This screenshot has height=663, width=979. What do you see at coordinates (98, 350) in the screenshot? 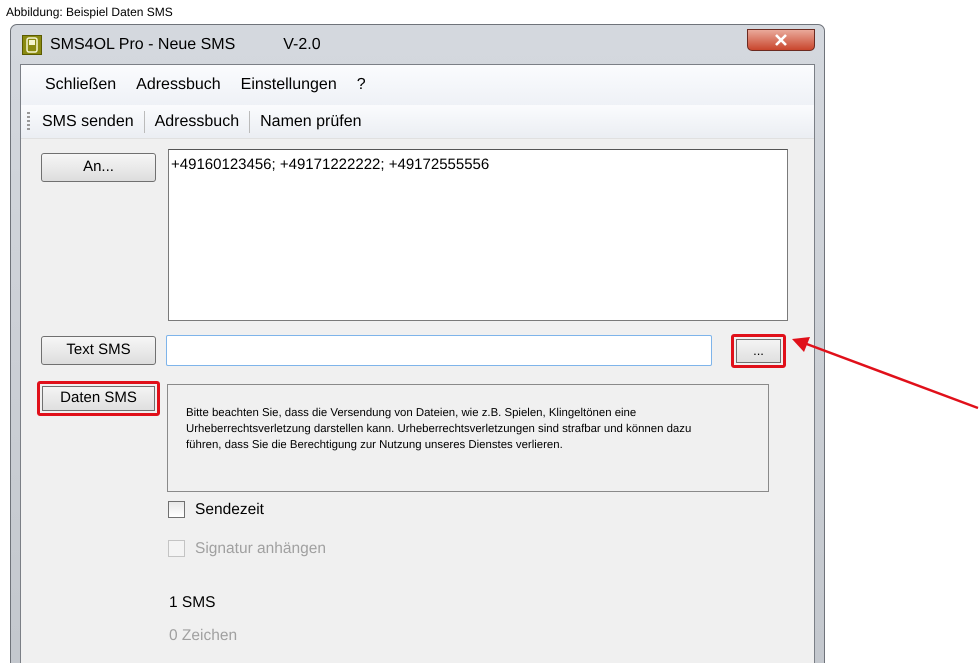
I see `text-sms-button: Text SMS` at bounding box center [98, 350].